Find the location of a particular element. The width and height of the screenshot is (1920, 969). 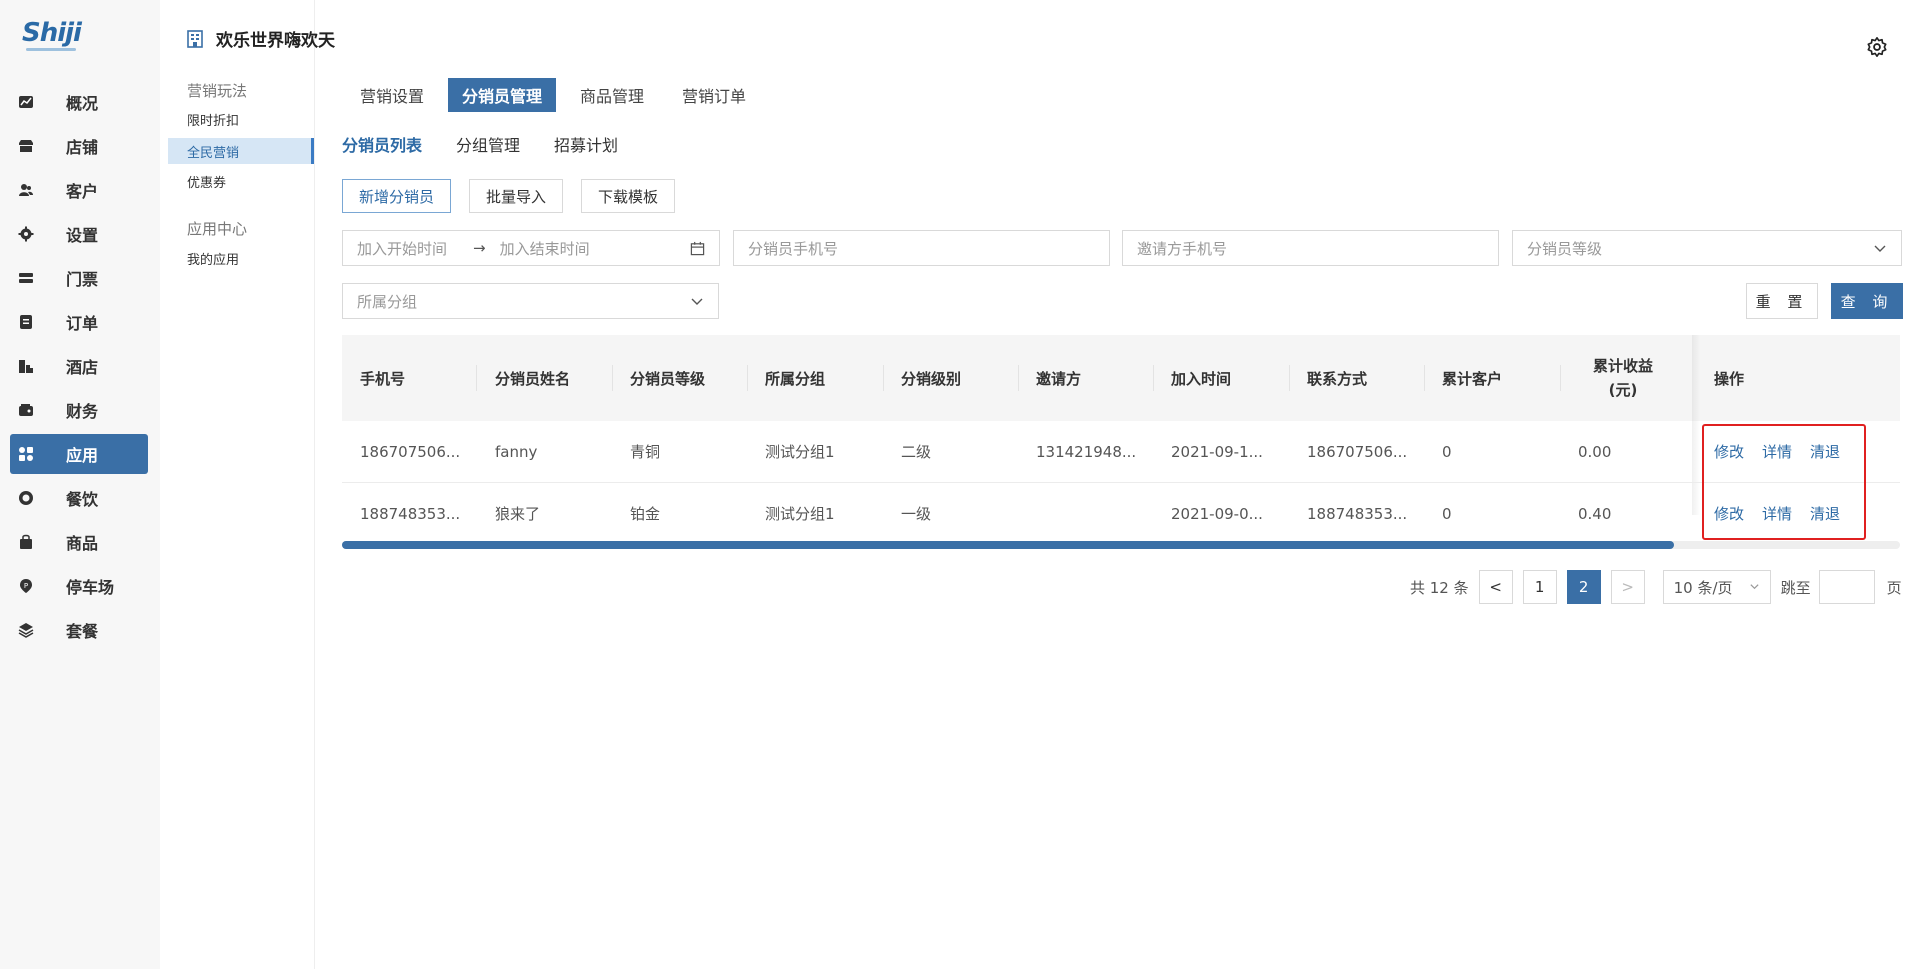

nav-item-finance: 财务 is located at coordinates (79, 410).